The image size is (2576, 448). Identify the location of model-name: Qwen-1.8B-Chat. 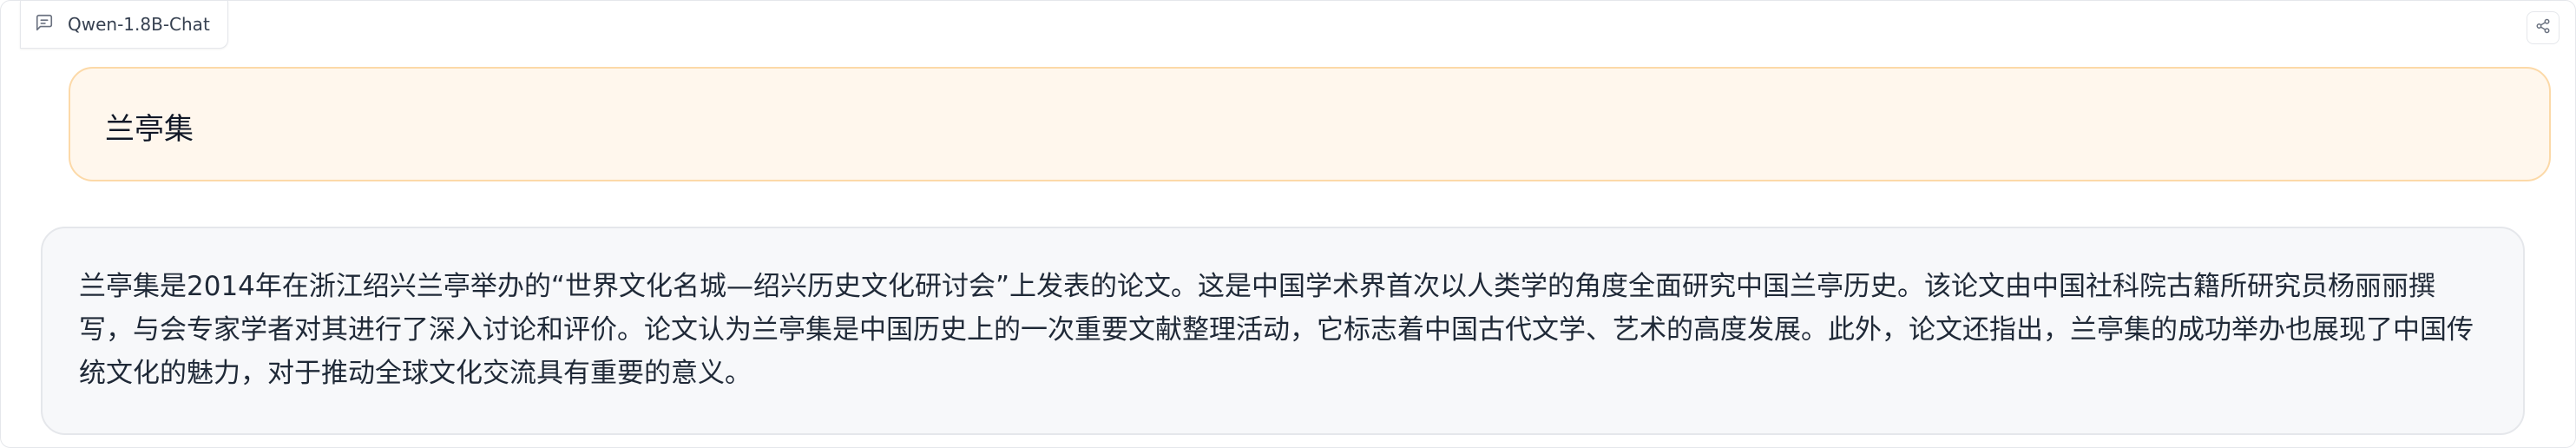
(139, 24).